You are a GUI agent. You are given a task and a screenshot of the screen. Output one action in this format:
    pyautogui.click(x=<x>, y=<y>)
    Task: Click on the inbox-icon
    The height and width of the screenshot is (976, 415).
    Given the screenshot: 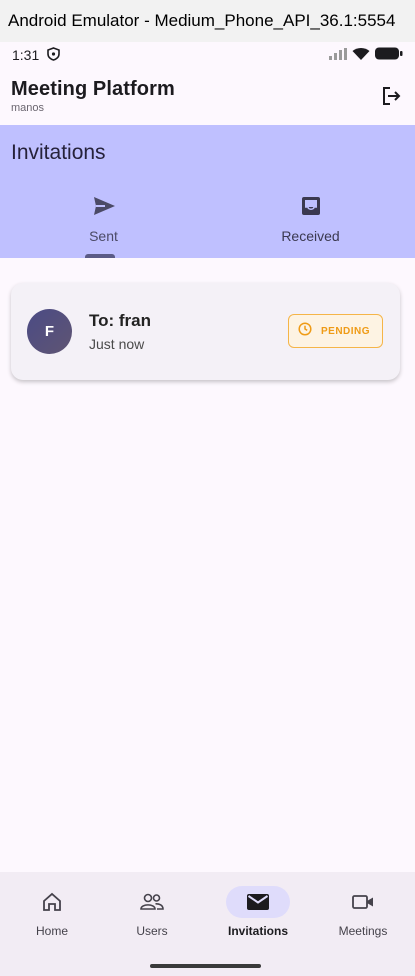 What is the action you would take?
    pyautogui.click(x=310, y=208)
    